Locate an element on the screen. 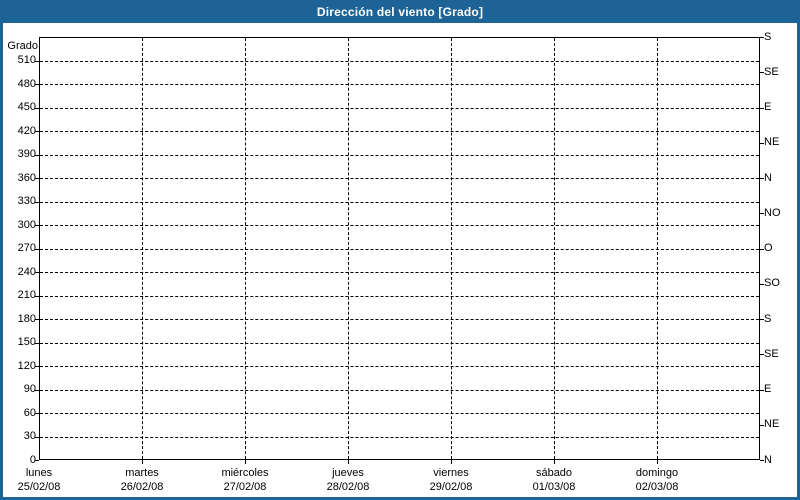  x-axis-day-label: viernes 29/02/08 is located at coordinates (451, 480).